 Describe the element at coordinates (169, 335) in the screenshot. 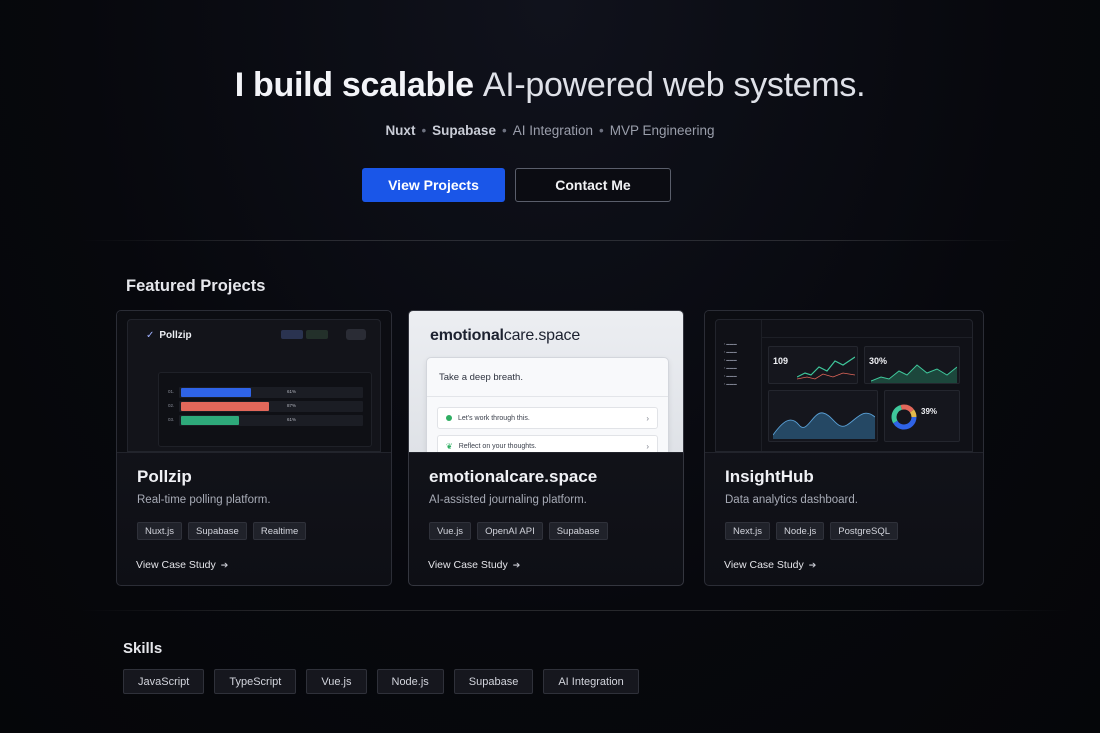

I see `pollzip-logo: ✓ Pollzip` at that location.